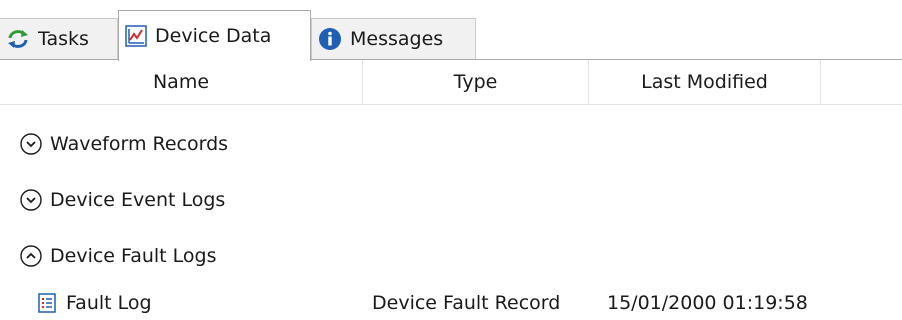  I want to click on row-name: Fault Log, so click(109, 303).